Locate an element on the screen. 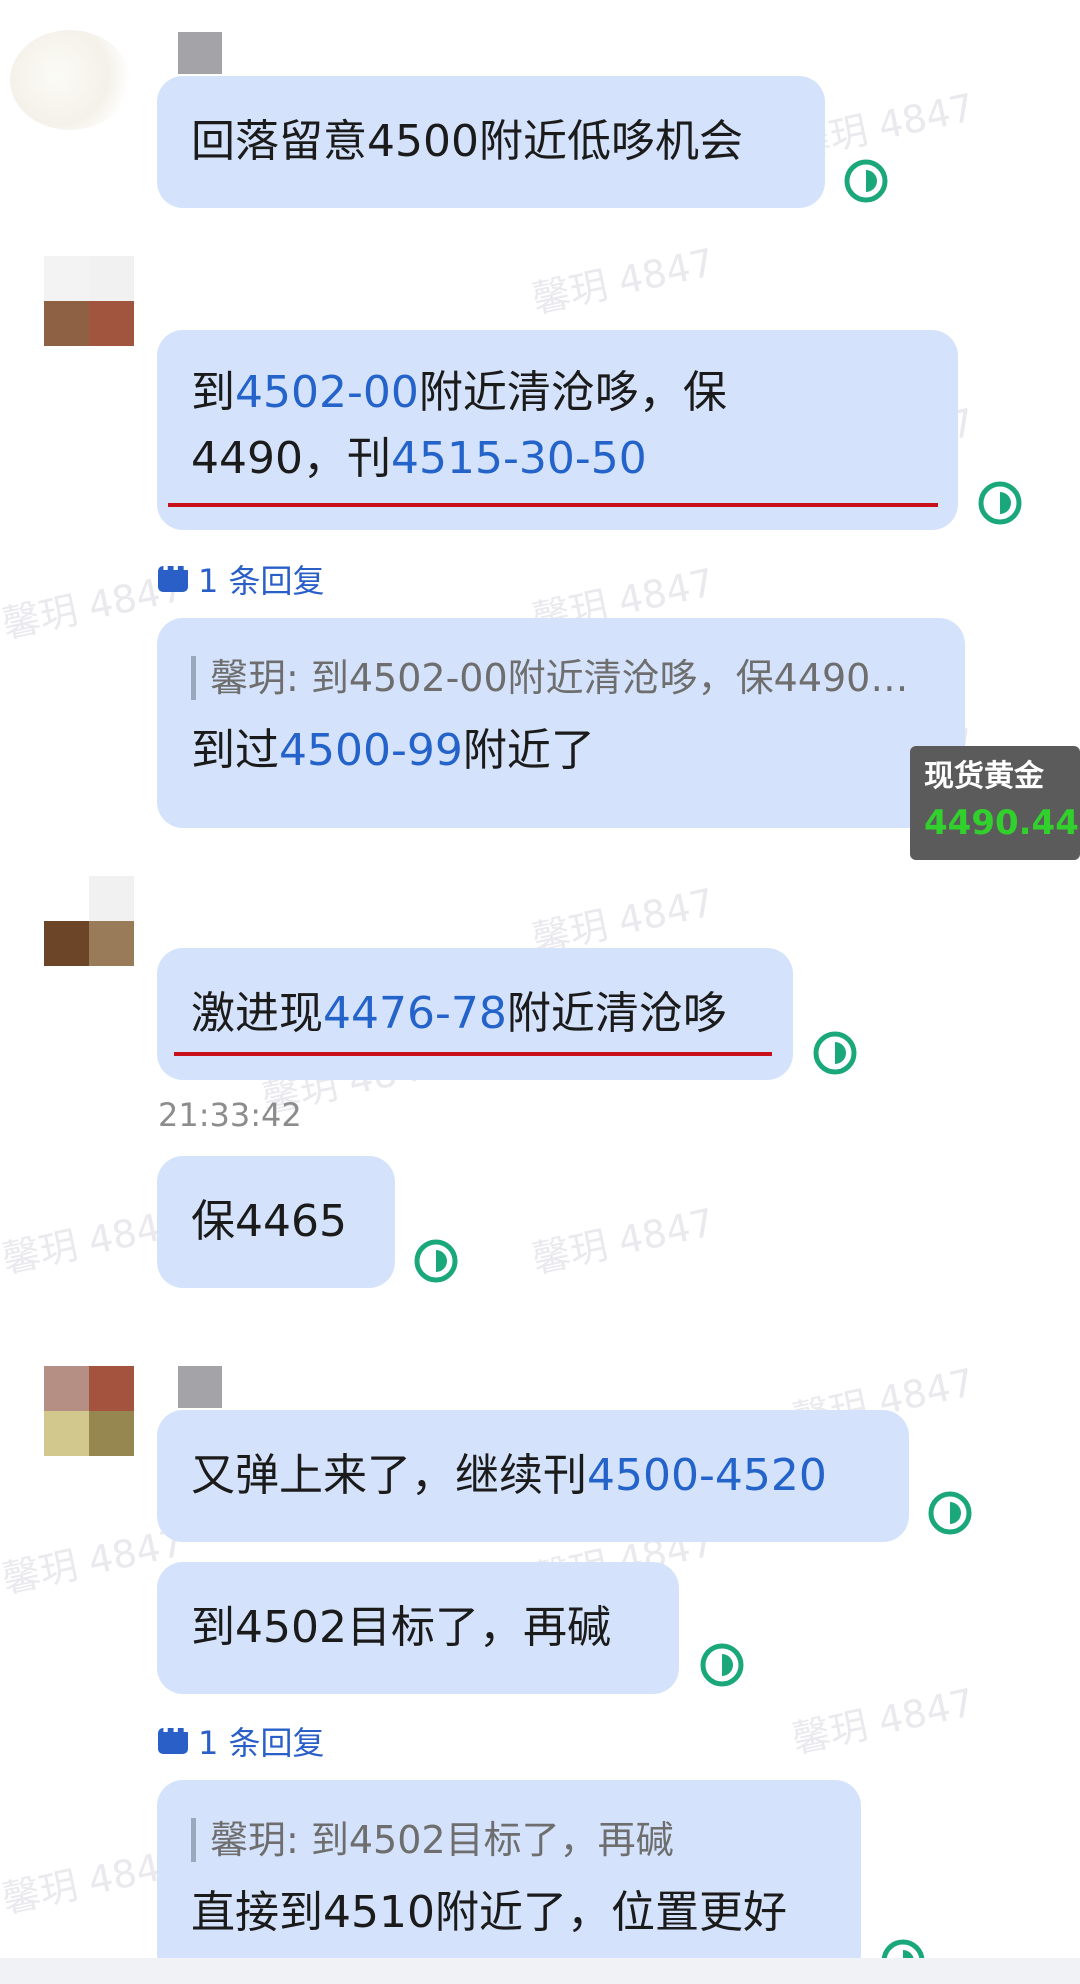 This screenshot has width=1080, height=1984. ticker-price: 4490.44 is located at coordinates (1001, 823).